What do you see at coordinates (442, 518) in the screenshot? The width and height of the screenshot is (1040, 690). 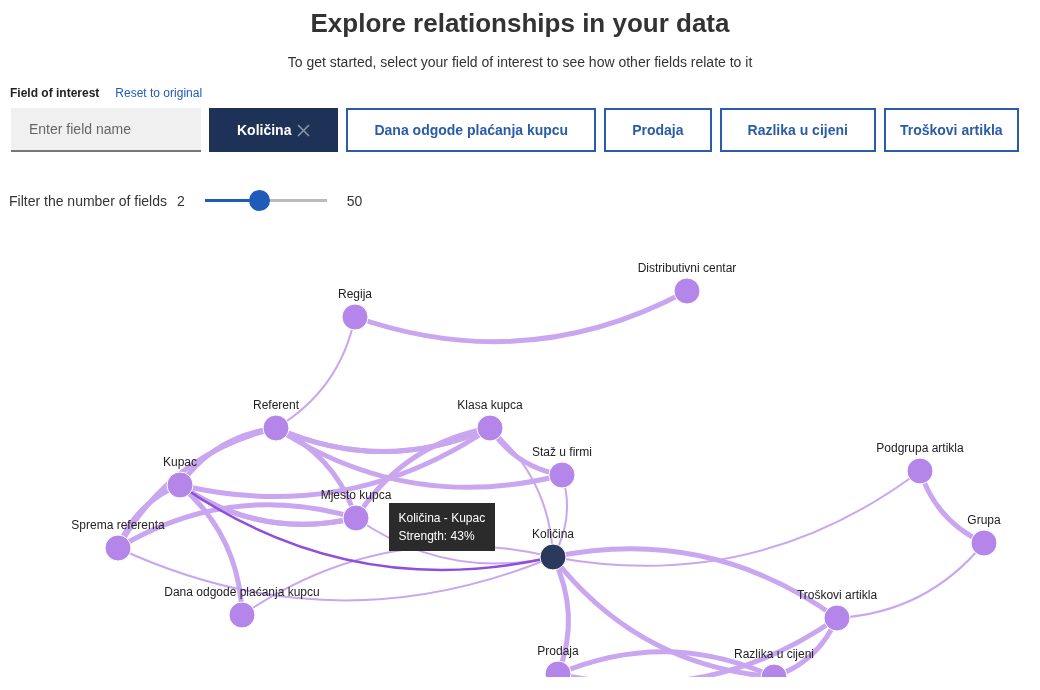 I see `tooltip-title: Količina - Kupac` at bounding box center [442, 518].